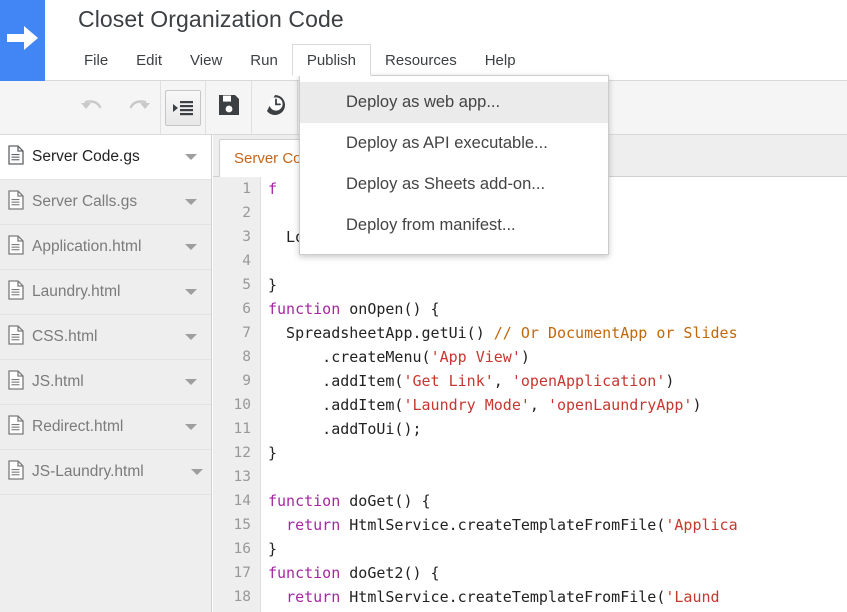 The width and height of the screenshot is (847, 612). I want to click on file-item-server-calls-gs: Server Calls.gs, so click(105, 202).